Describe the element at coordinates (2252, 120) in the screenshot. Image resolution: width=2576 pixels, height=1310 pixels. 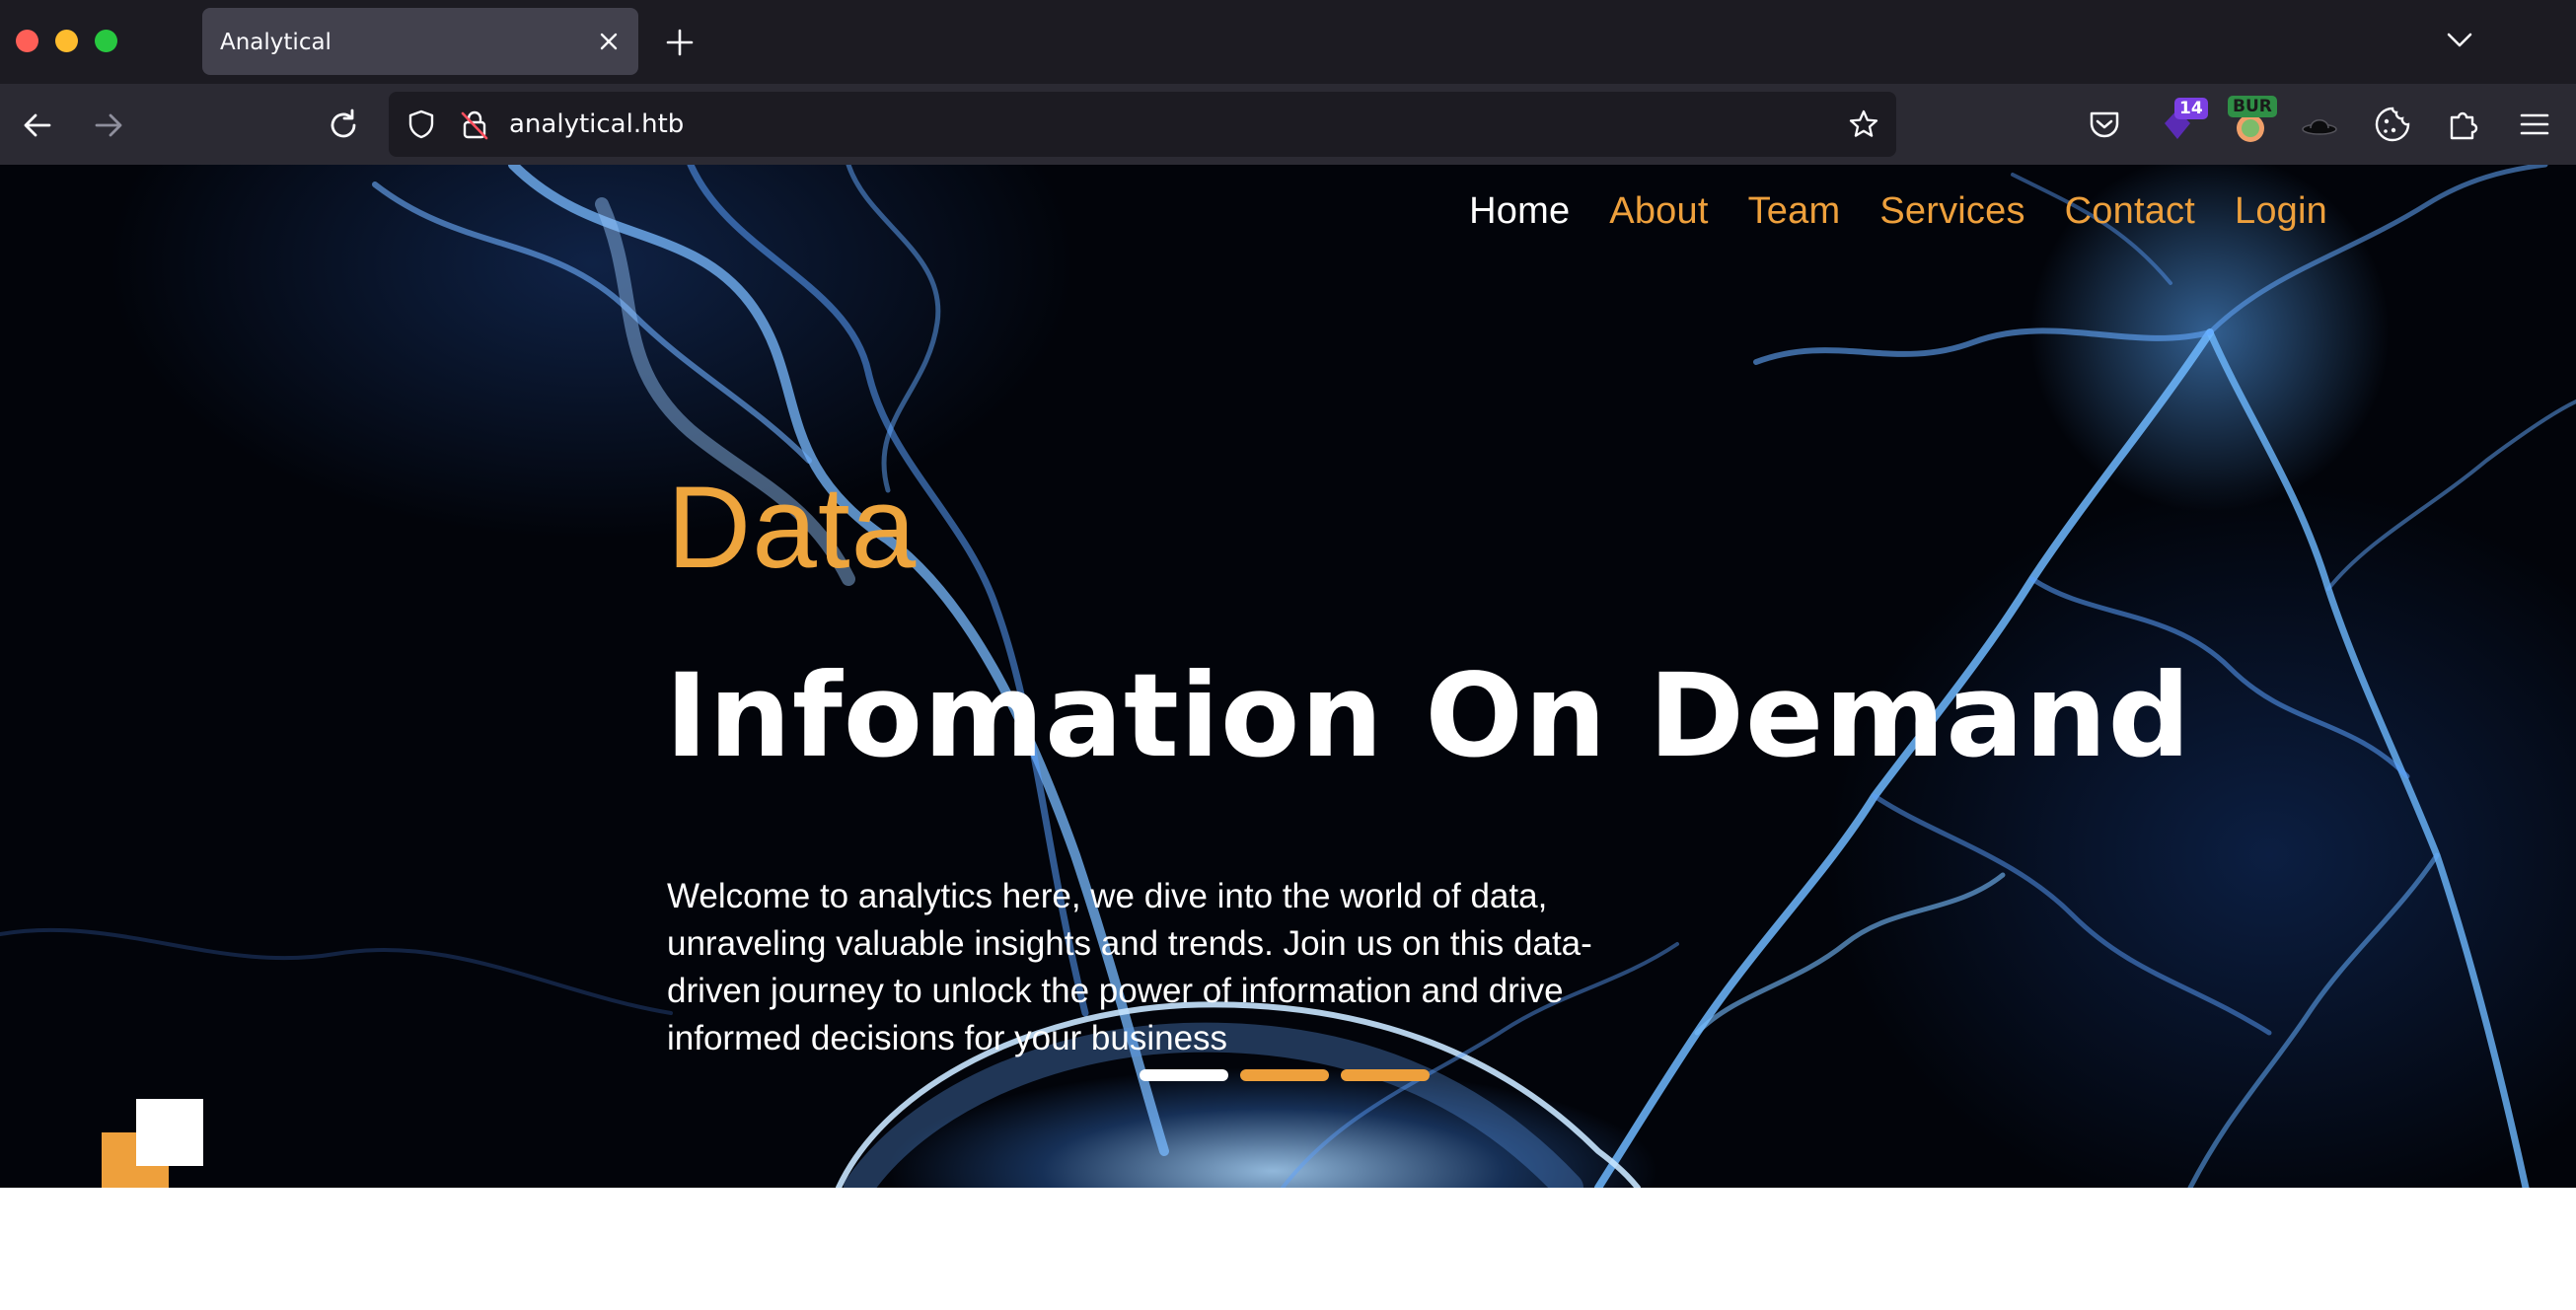
I see `burp-icon: BUR` at that location.